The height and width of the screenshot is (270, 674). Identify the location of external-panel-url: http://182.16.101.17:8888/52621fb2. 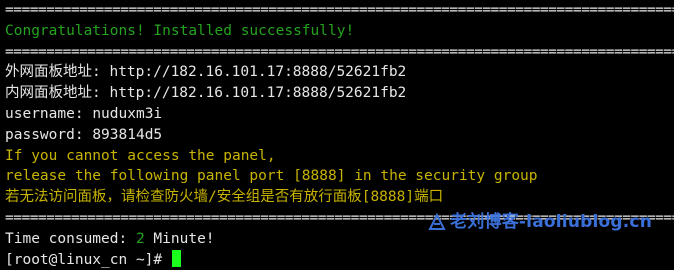
(257, 72).